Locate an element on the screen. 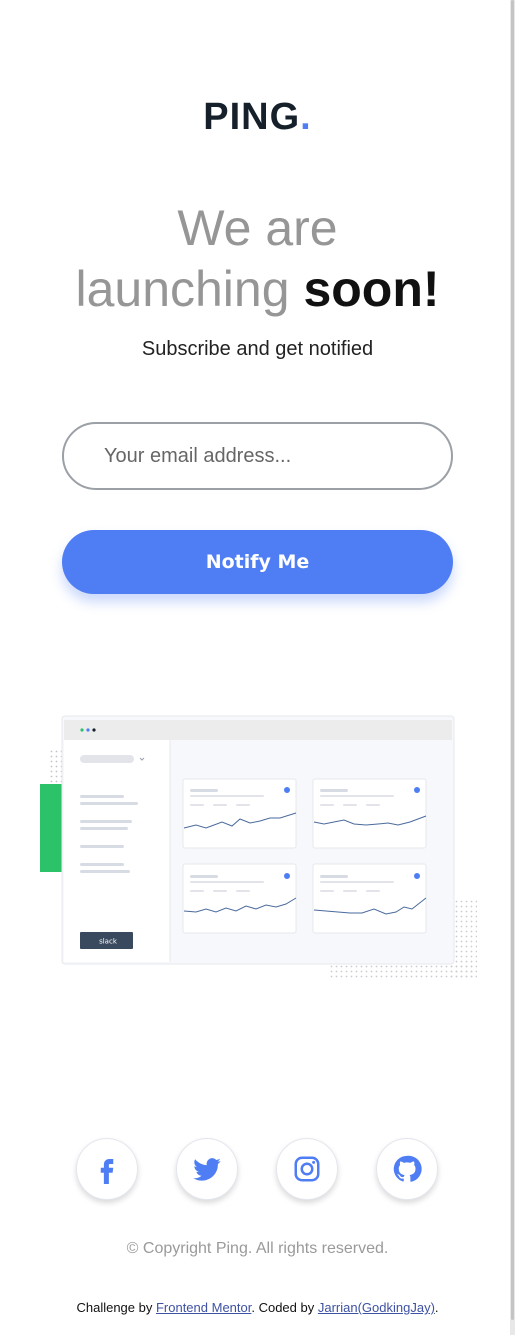 The image size is (515, 1335). twitter-link is located at coordinates (207, 1169).